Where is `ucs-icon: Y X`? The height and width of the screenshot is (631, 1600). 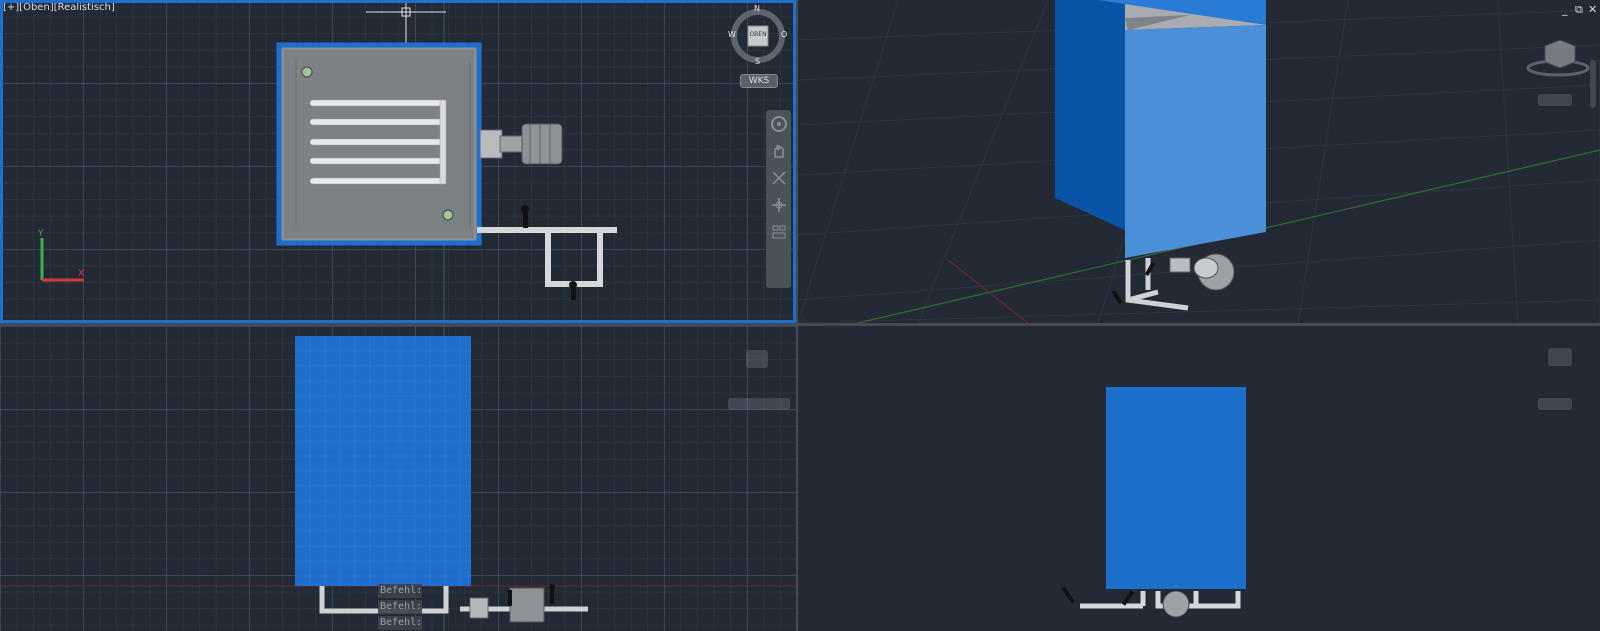 ucs-icon: Y X is located at coordinates (60, 255).